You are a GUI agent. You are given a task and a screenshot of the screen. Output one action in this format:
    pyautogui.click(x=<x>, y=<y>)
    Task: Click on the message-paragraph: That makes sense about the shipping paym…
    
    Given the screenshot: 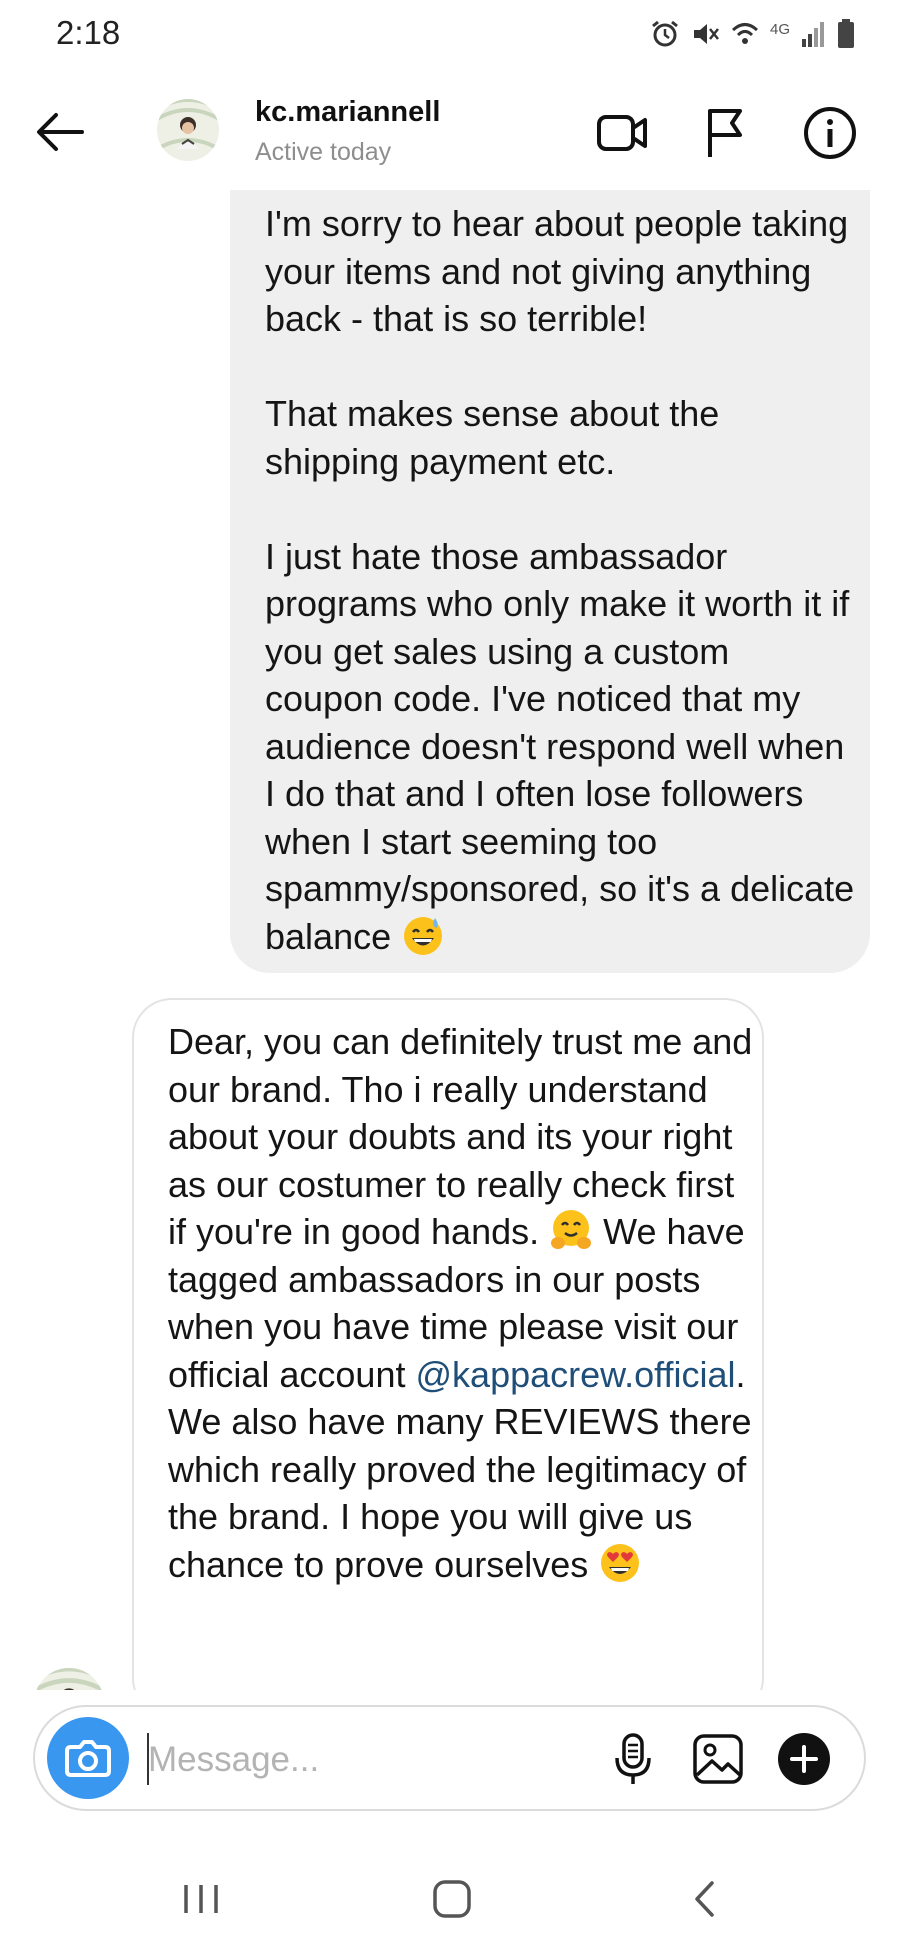 What is the action you would take?
    pyautogui.click(x=492, y=437)
    